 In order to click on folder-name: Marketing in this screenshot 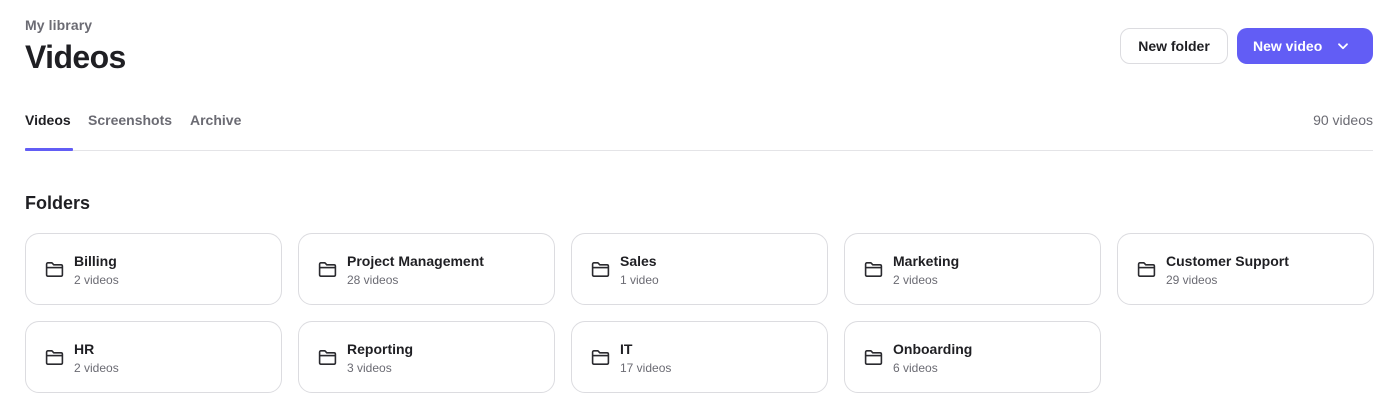, I will do `click(926, 260)`.